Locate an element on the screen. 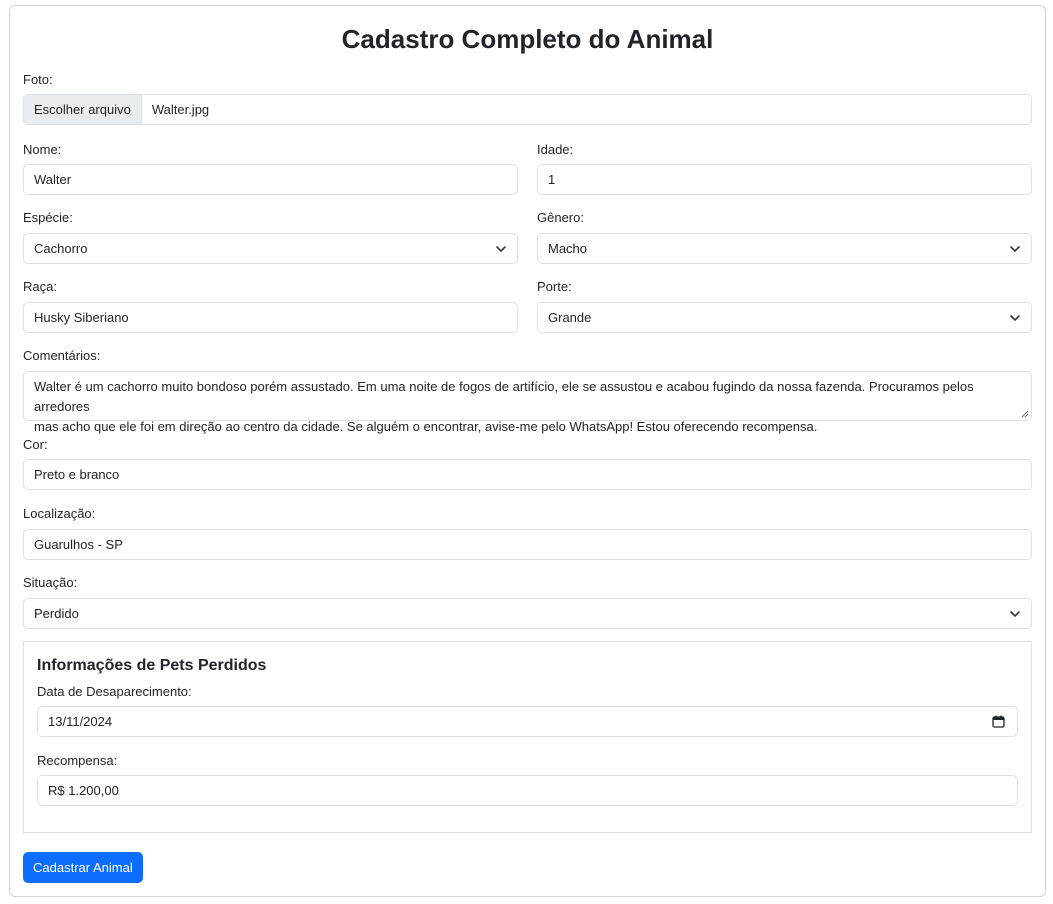  nome-label: Nome: is located at coordinates (42, 149).